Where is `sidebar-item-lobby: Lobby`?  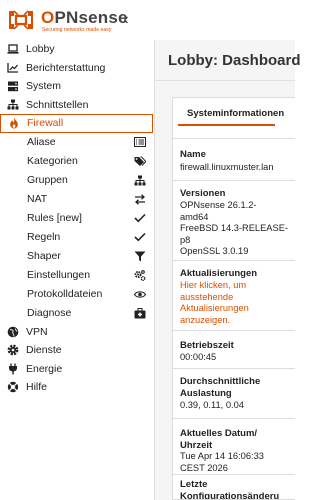
sidebar-item-lobby: Lobby is located at coordinates (77, 49).